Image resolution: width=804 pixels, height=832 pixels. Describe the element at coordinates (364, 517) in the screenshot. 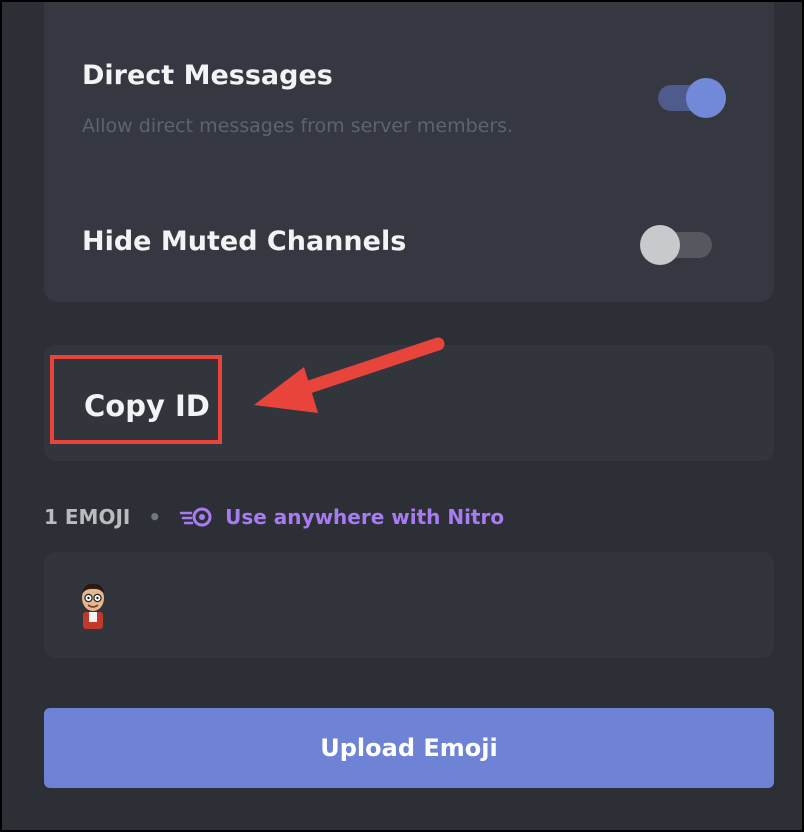

I see `nitro-link: Use anywhere with Nitro` at that location.